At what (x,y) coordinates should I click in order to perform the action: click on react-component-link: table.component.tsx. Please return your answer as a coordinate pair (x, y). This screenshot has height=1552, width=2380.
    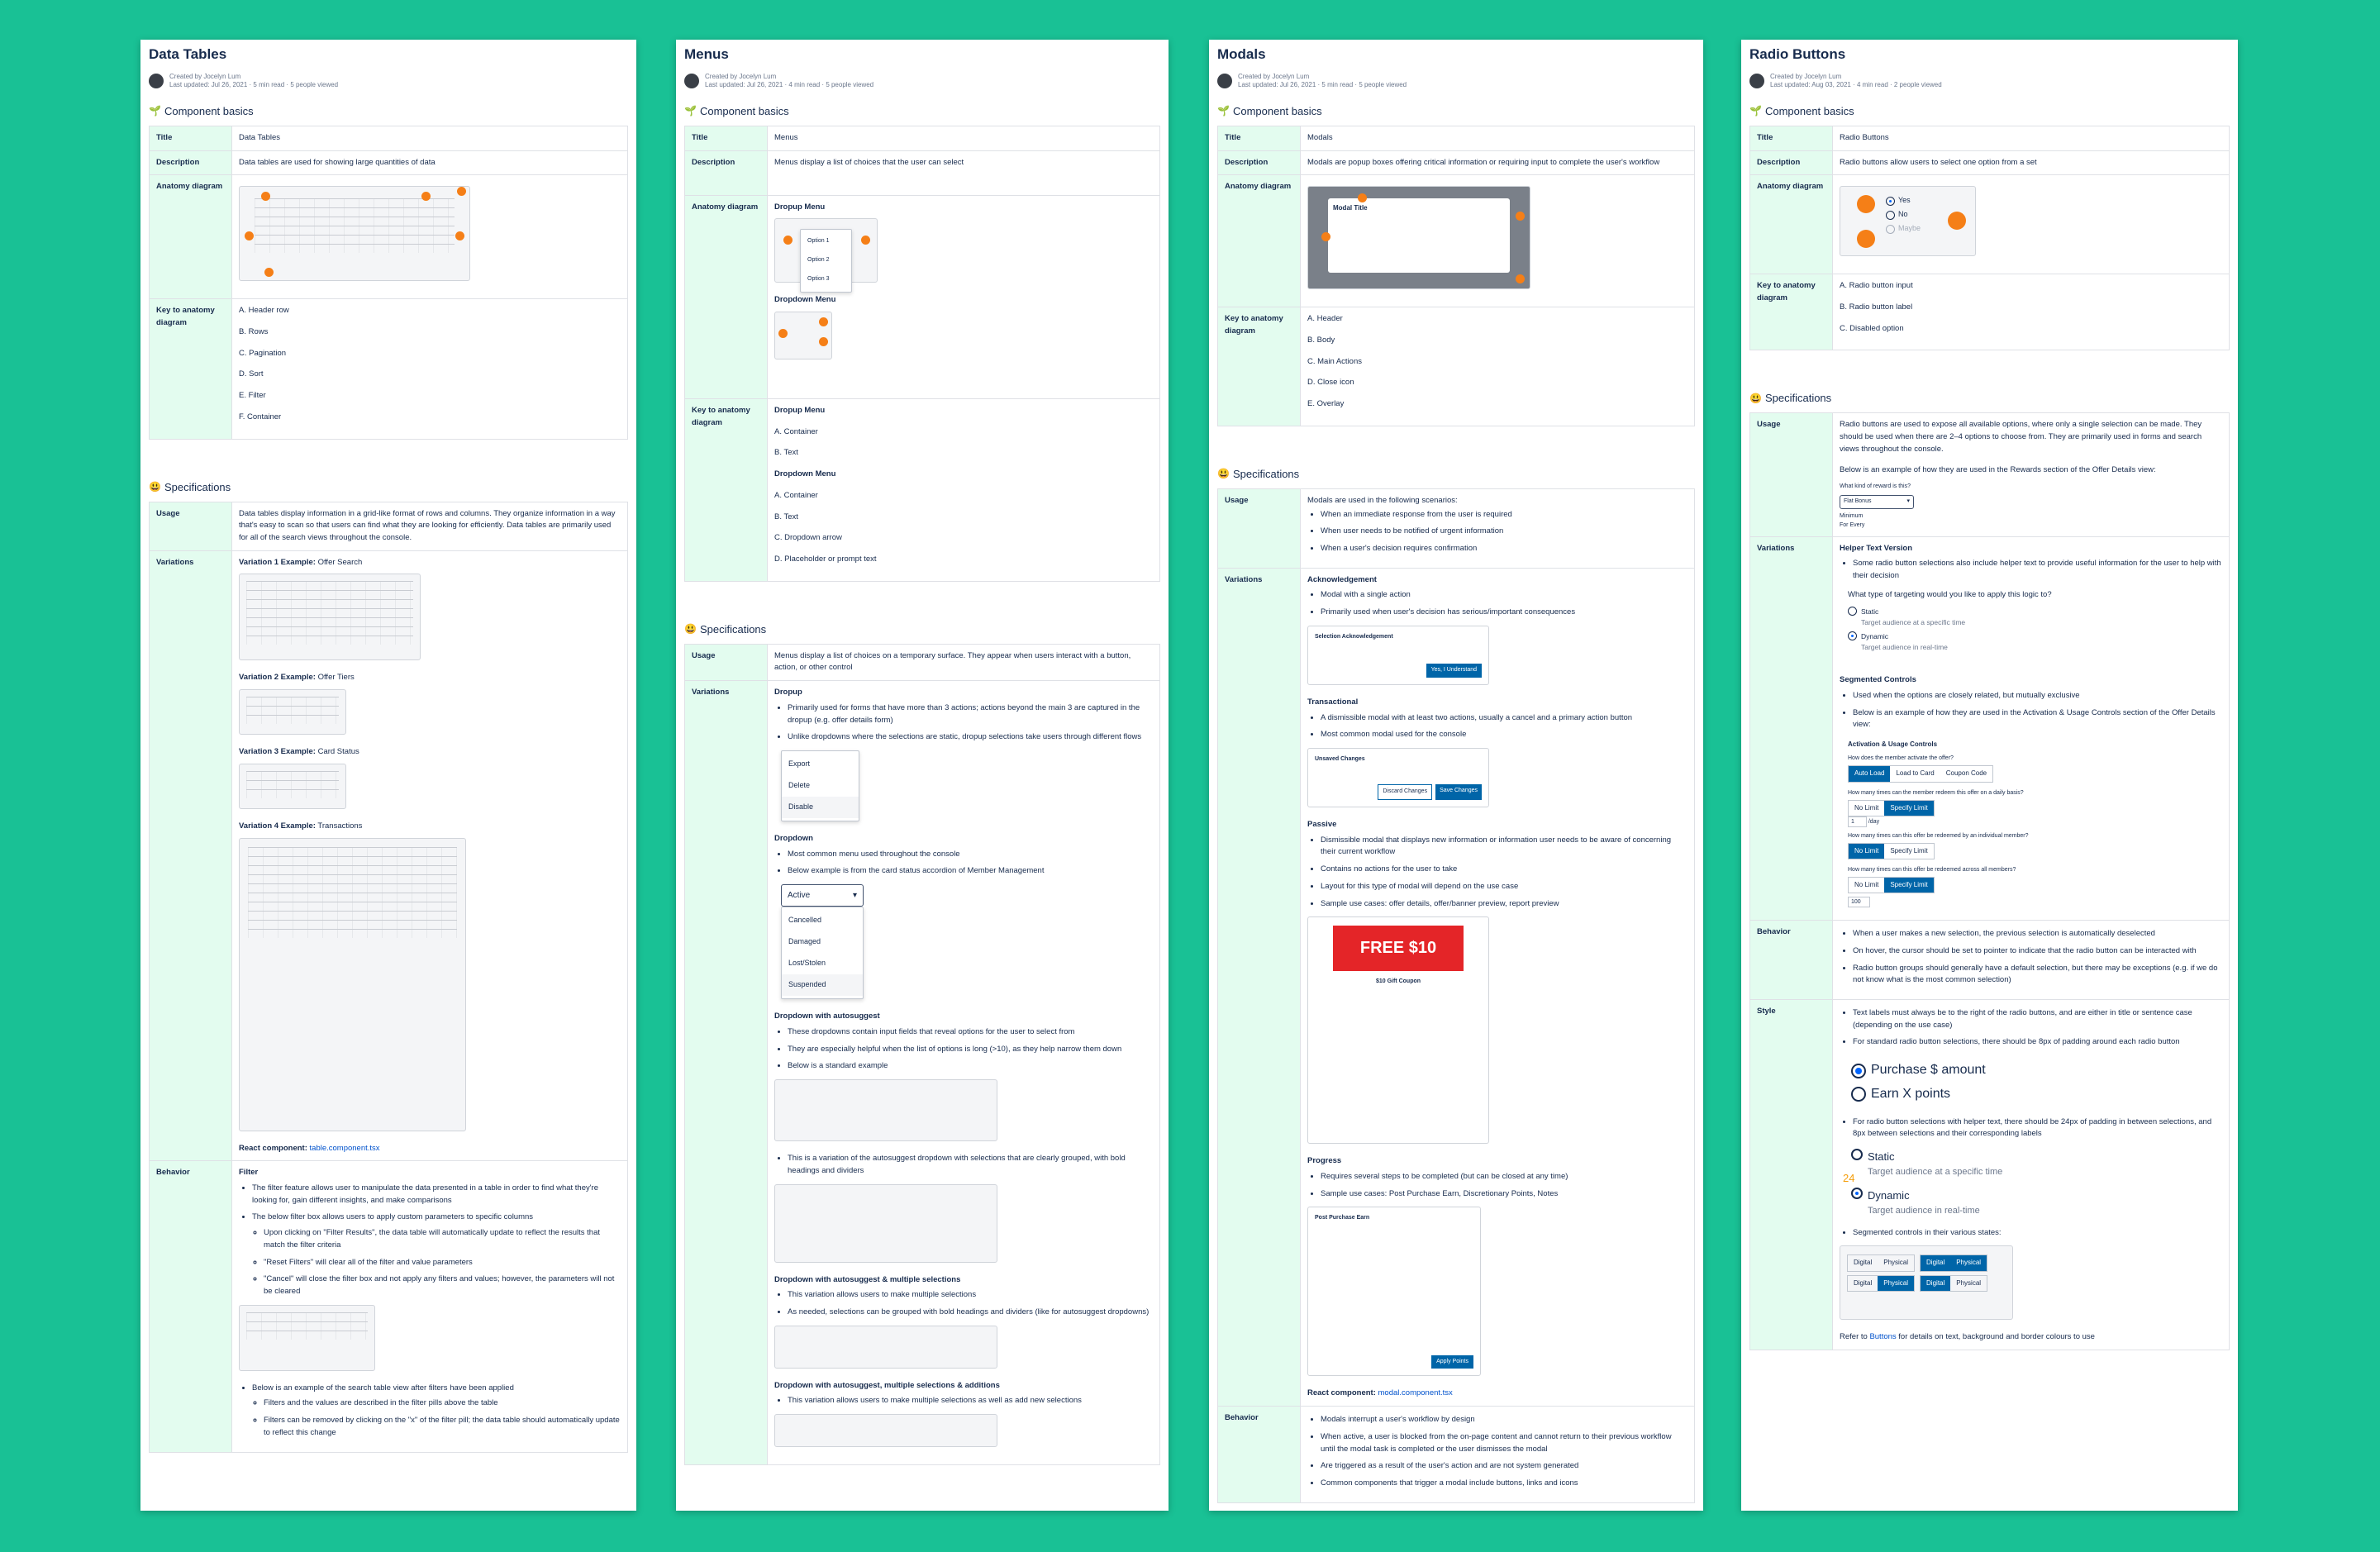
    Looking at the image, I should click on (345, 1148).